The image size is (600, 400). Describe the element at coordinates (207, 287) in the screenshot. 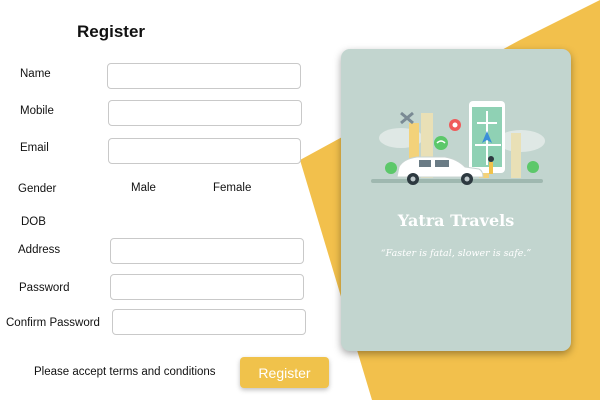

I see `password-input` at that location.